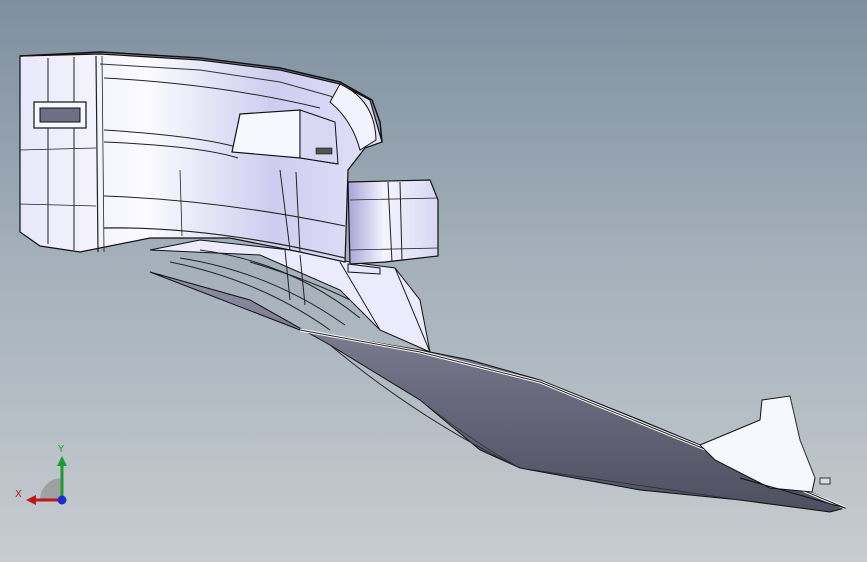  Describe the element at coordinates (41, 474) in the screenshot. I see `coordinate-triad: Y X` at that location.